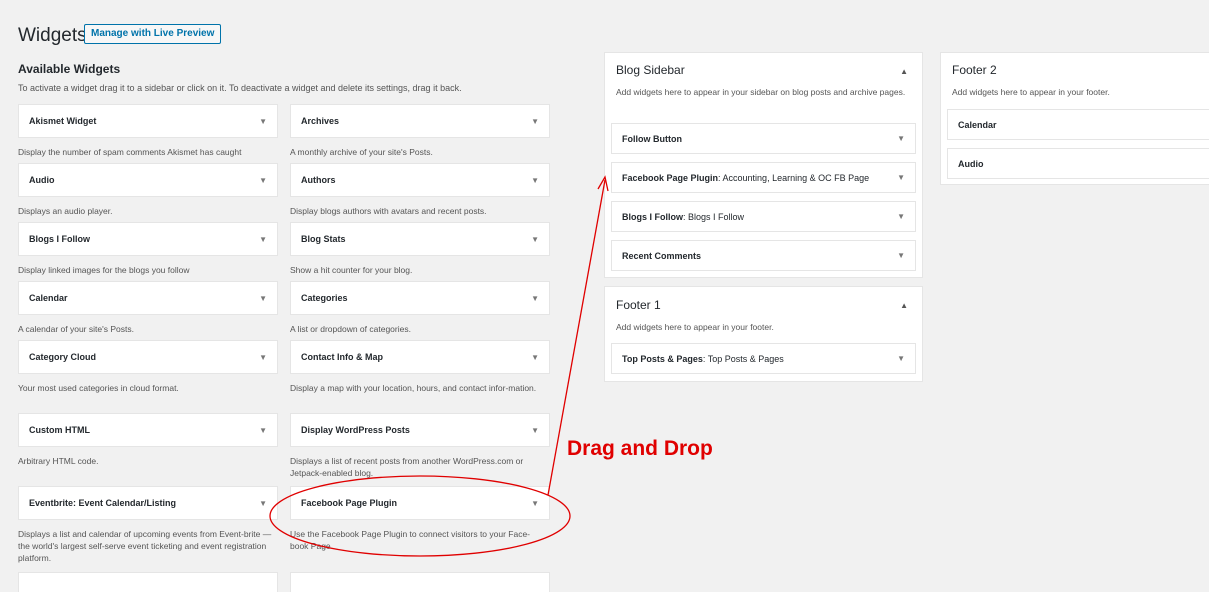  What do you see at coordinates (420, 516) in the screenshot?
I see `highlight-ellipse` at bounding box center [420, 516].